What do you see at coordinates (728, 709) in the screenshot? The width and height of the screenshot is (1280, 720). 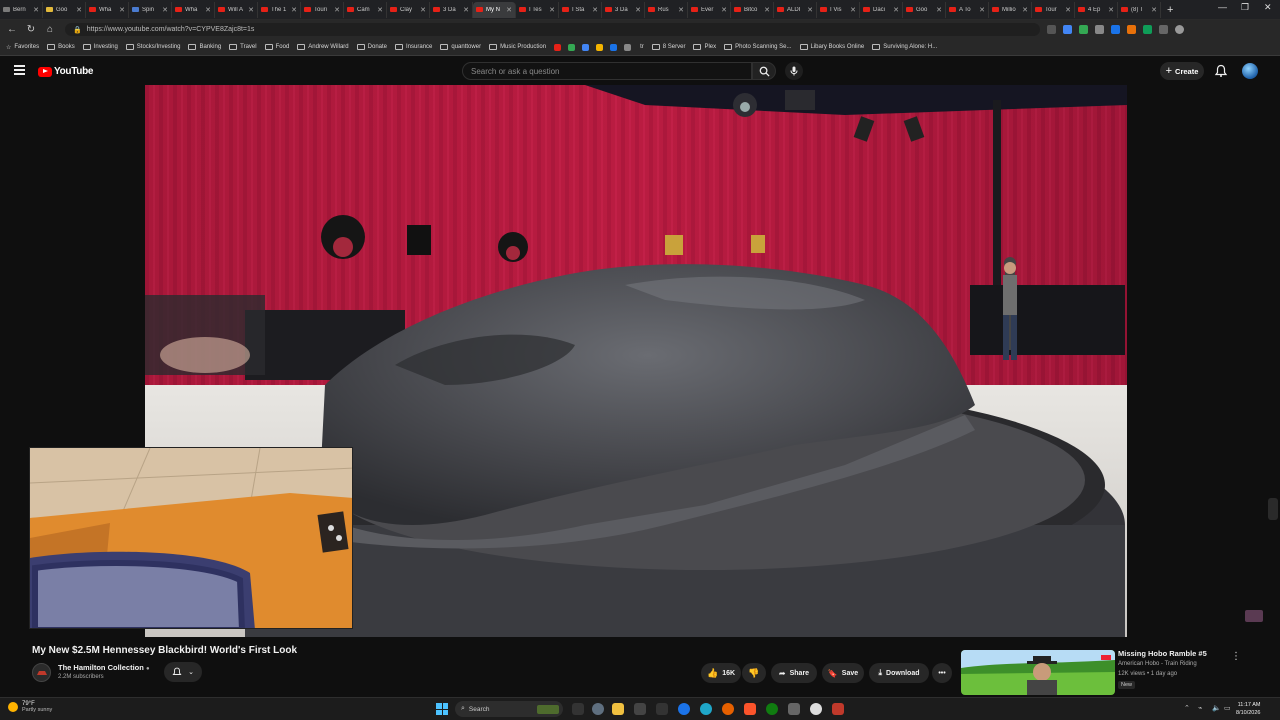 I see `firefox-icon` at bounding box center [728, 709].